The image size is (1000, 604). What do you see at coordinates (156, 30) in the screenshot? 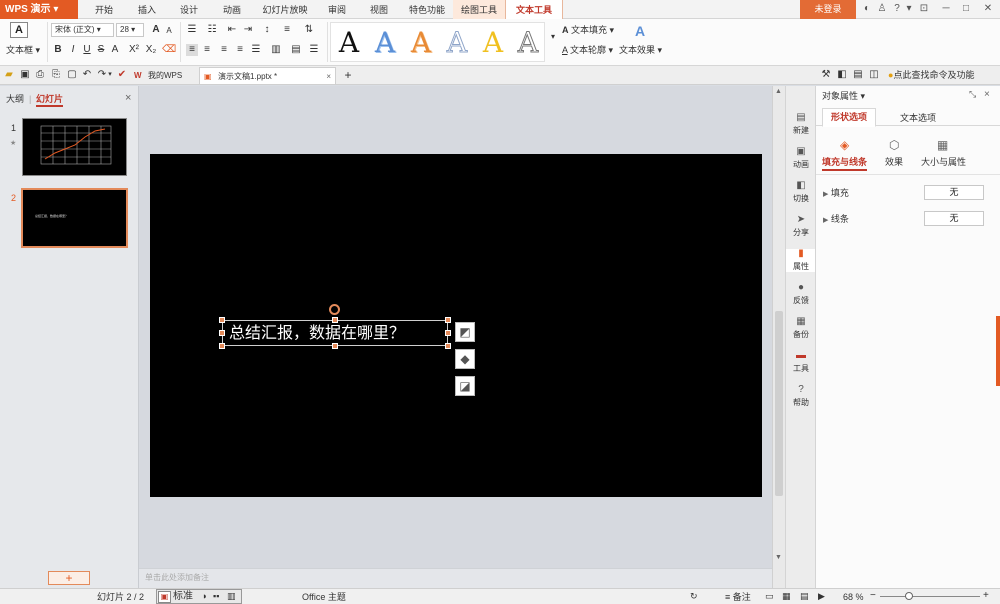
I see `grow-font-icon: A` at bounding box center [156, 30].